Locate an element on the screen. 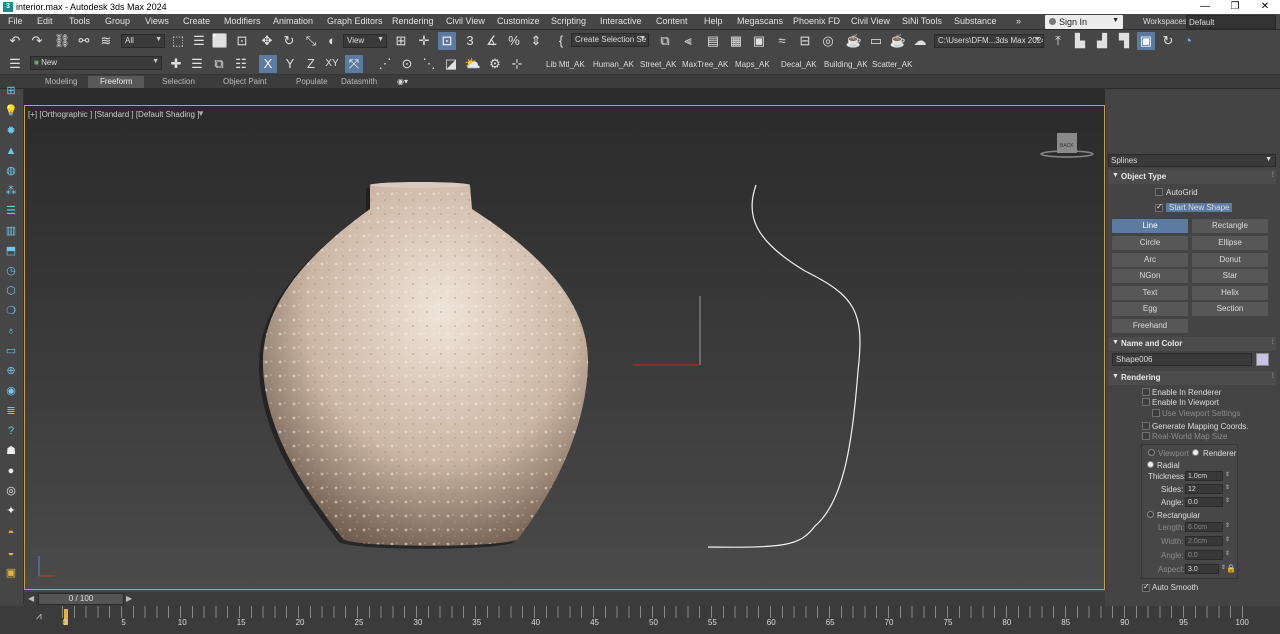 The height and width of the screenshot is (634, 1280). menu-group: Group is located at coordinates (117, 21).